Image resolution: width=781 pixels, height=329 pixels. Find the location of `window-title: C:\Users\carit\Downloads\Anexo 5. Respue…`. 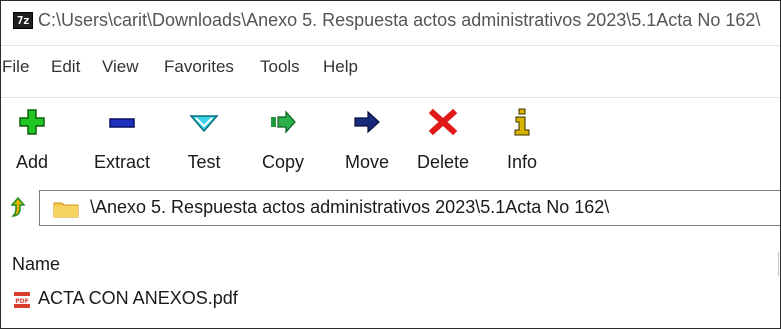

window-title: C:\Users\carit\Downloads\Anexo 5. Respue… is located at coordinates (399, 20).